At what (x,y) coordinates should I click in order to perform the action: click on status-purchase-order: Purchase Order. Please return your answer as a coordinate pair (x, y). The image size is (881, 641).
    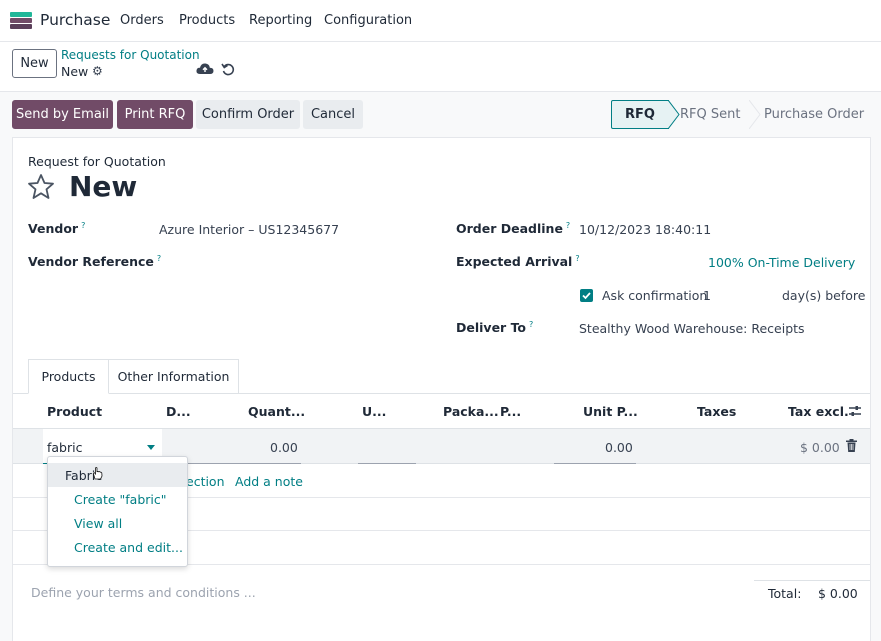
    Looking at the image, I should click on (814, 114).